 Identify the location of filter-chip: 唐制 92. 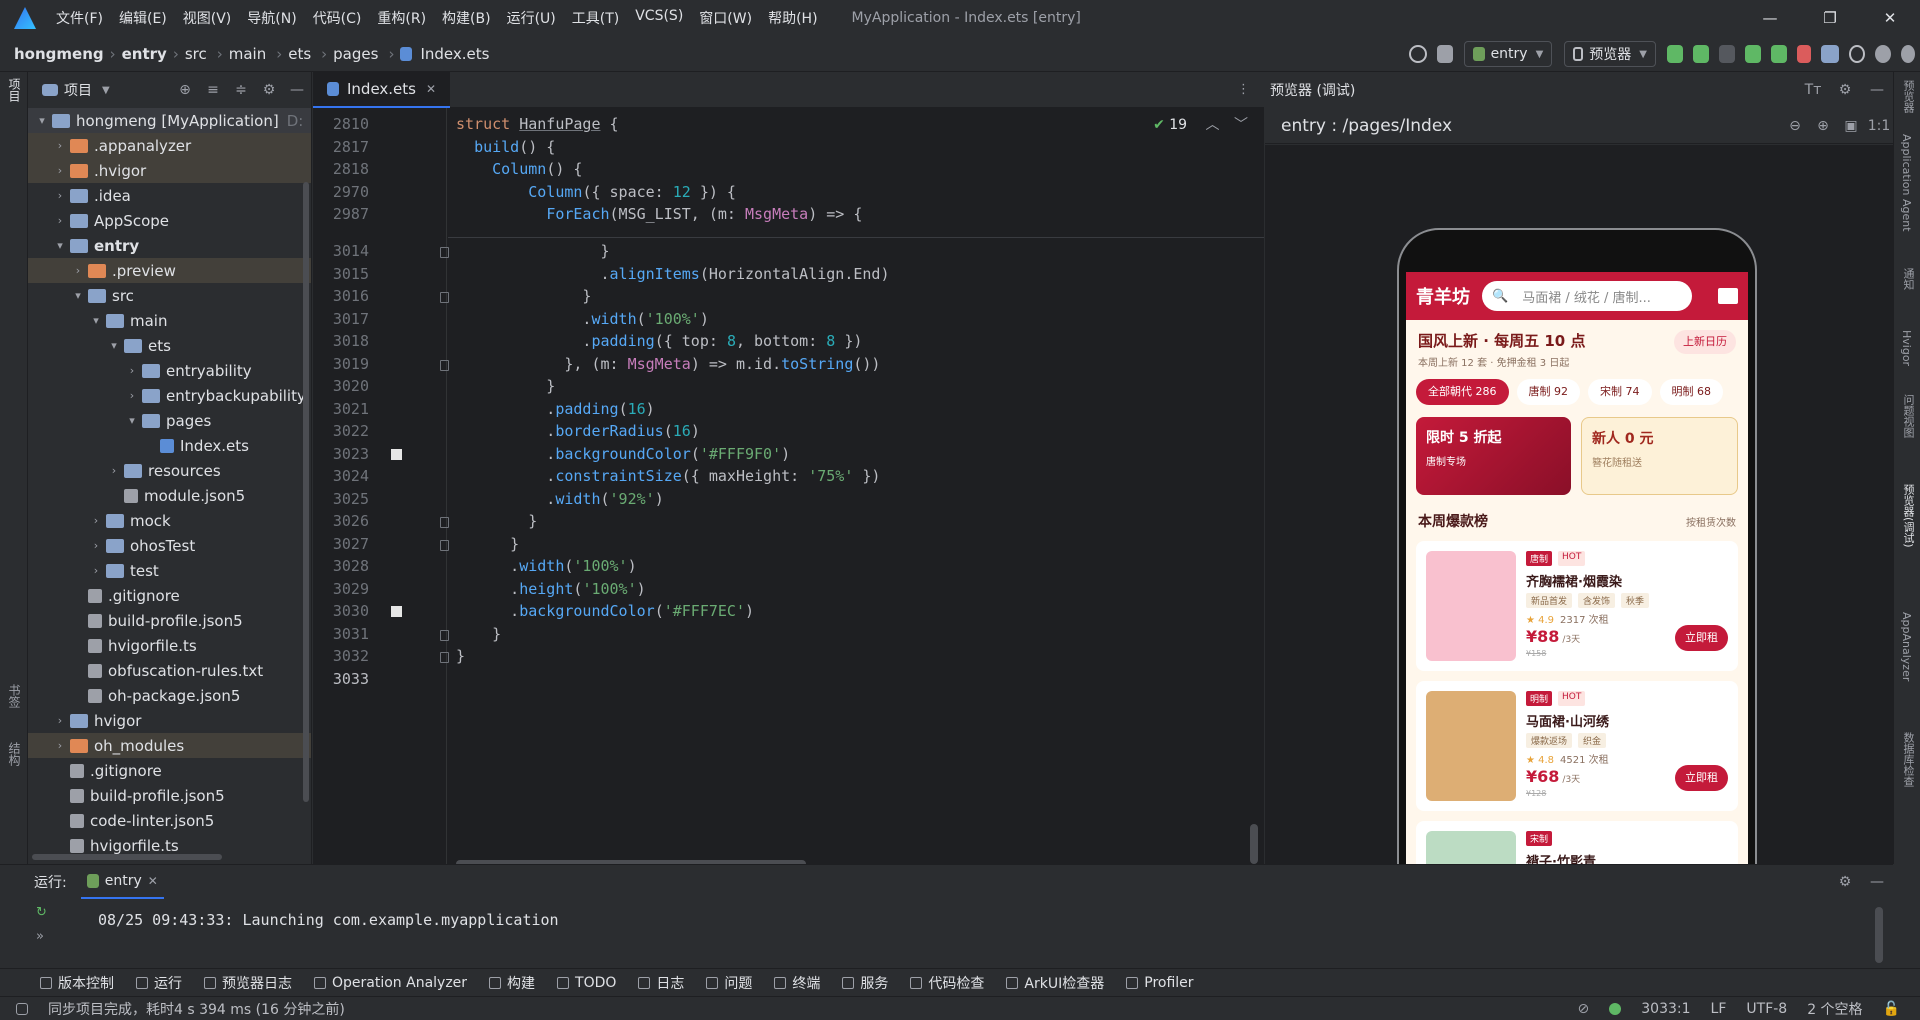
(1548, 392).